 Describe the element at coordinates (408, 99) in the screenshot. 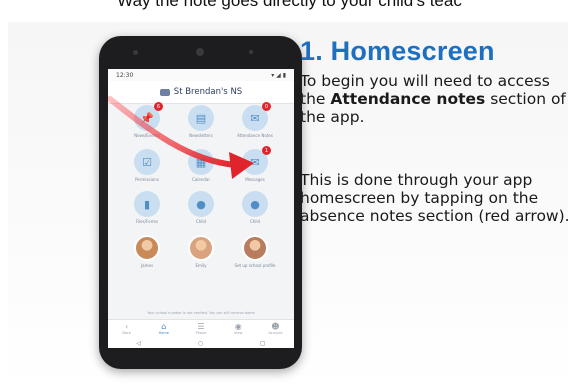

I see `para1-bold: Attendance notes` at that location.